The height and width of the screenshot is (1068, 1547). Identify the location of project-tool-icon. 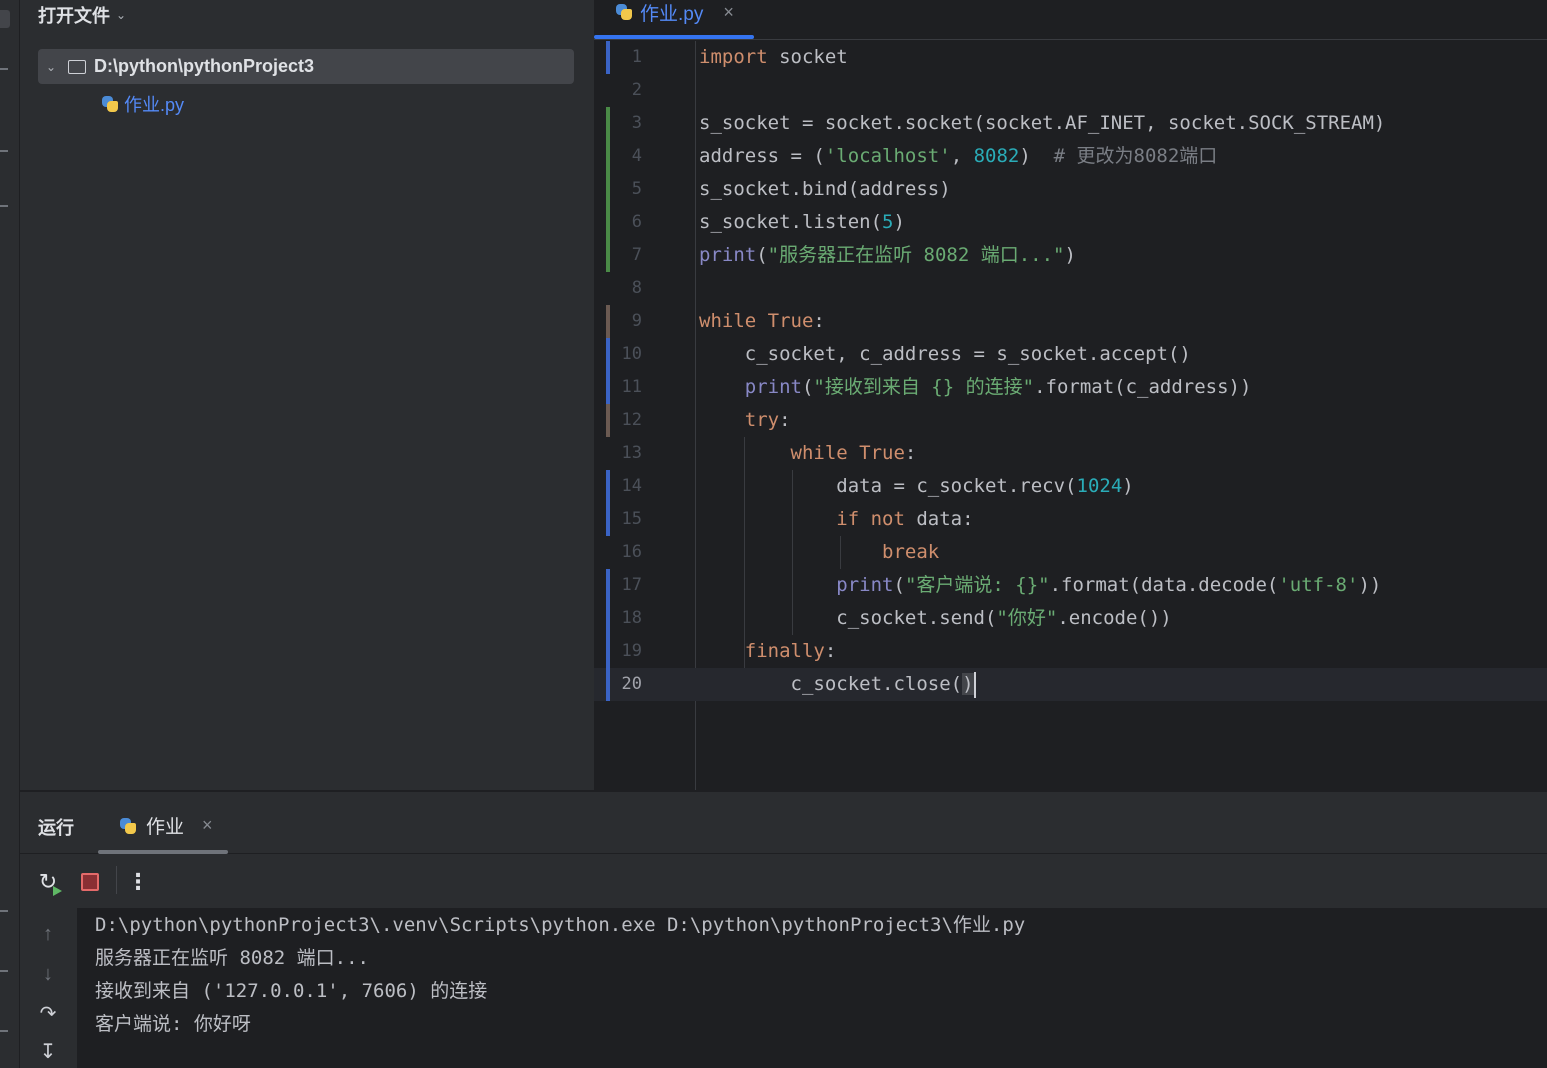
(5, 19).